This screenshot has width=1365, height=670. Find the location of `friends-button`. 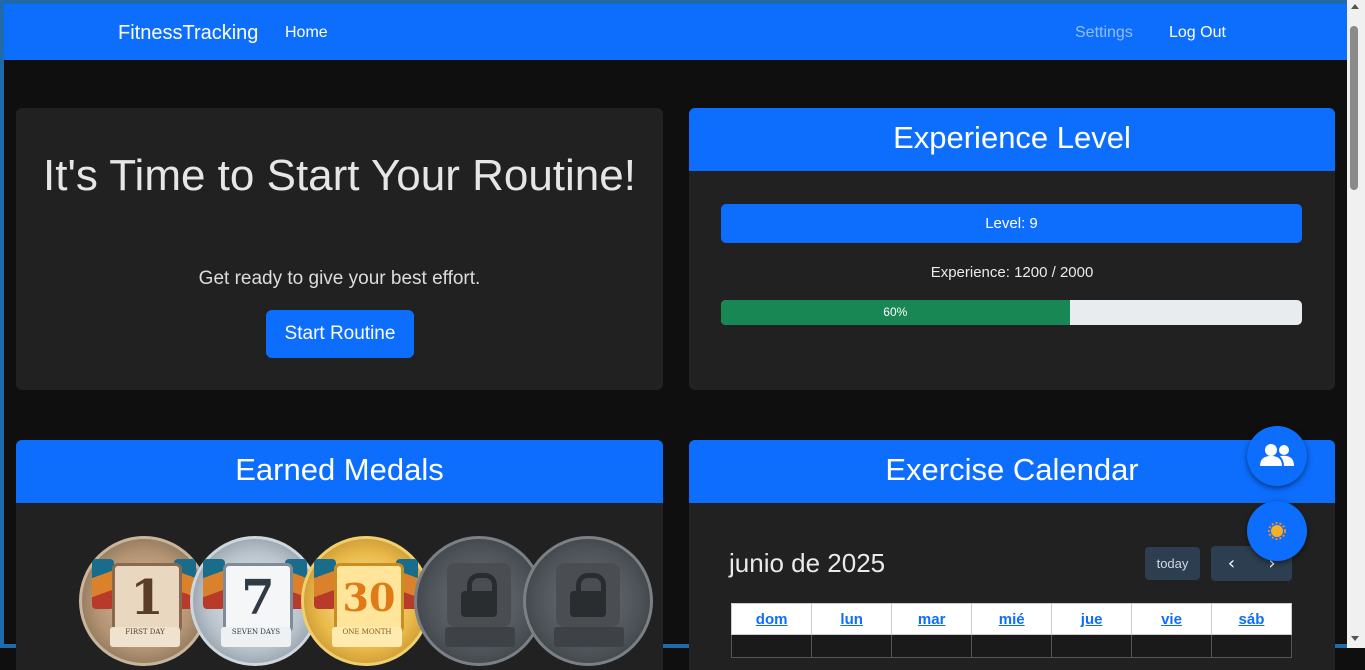

friends-button is located at coordinates (1277, 456).